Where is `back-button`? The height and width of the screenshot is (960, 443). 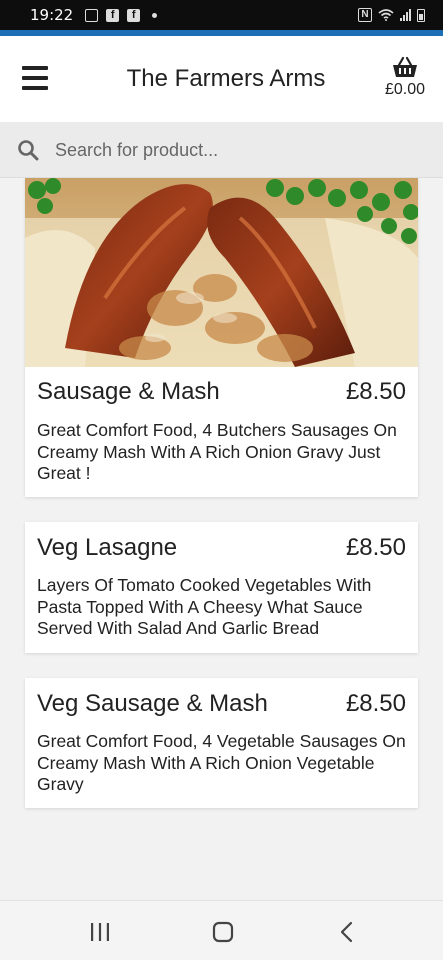
back-button is located at coordinates (347, 932).